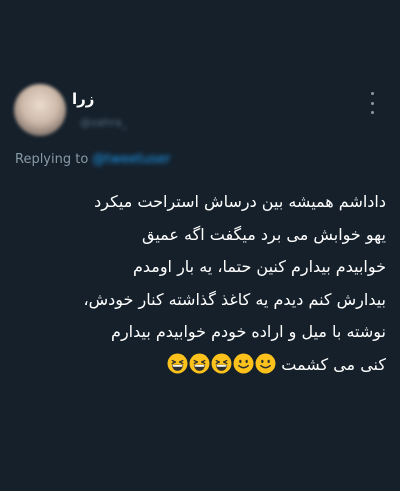  Describe the element at coordinates (372, 103) in the screenshot. I see `more-options-icon` at that location.